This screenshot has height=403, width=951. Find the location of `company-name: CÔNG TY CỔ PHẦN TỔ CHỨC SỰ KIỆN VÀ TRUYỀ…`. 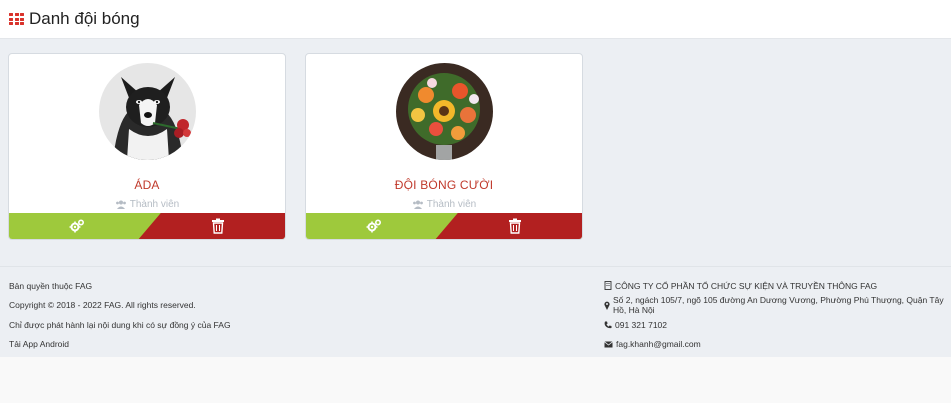

company-name: CÔNG TY CỔ PHẦN TỔ CHỨC SỰ KIỆN VÀ TRUYỀ… is located at coordinates (746, 285).